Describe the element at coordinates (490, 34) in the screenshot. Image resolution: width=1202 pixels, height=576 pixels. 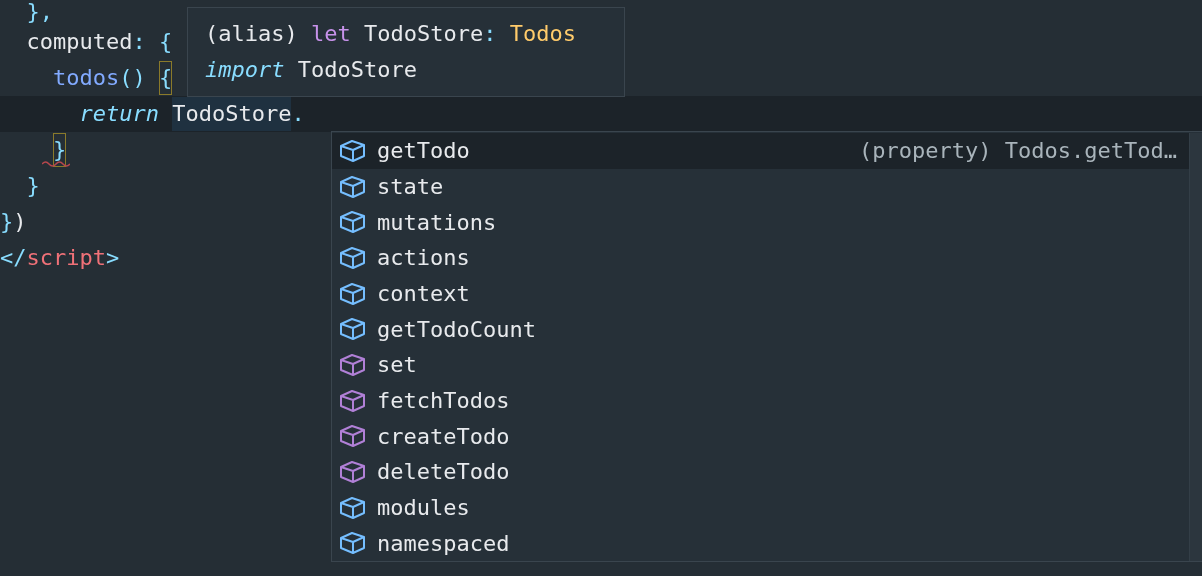
I see `tooltip-token: :` at that location.